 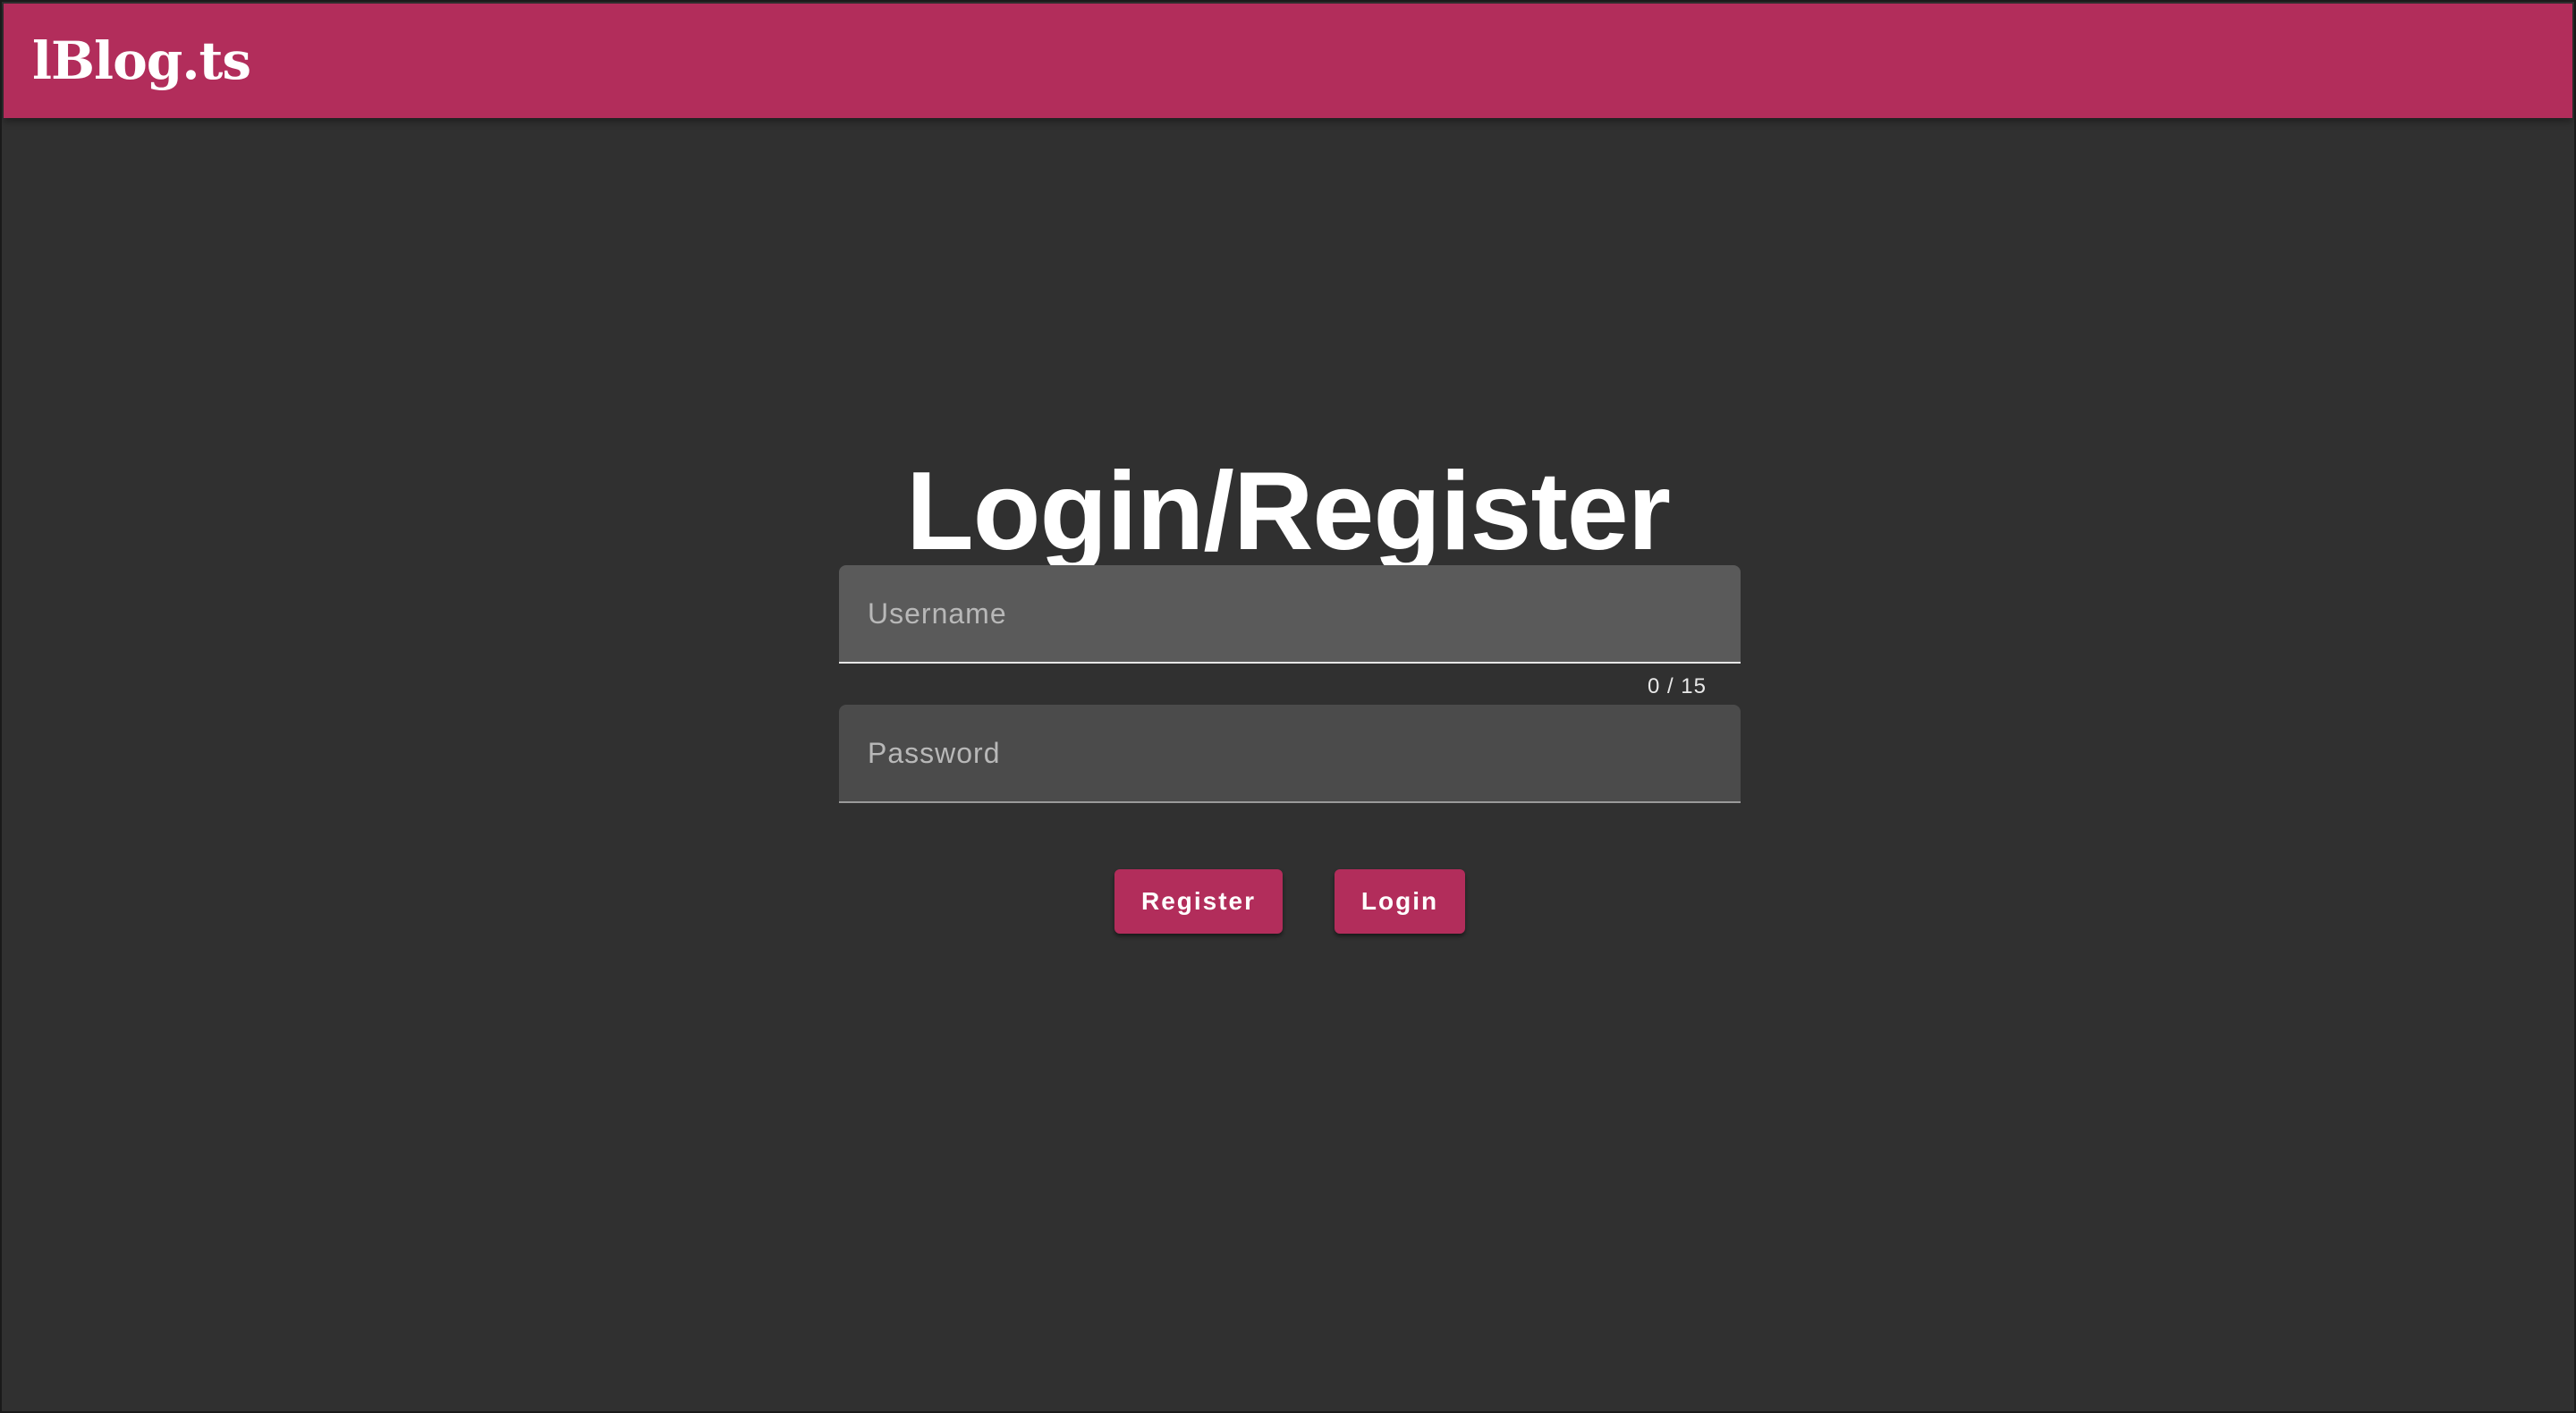 What do you see at coordinates (1288, 901) in the screenshot?
I see `action-buttons: Register Login` at bounding box center [1288, 901].